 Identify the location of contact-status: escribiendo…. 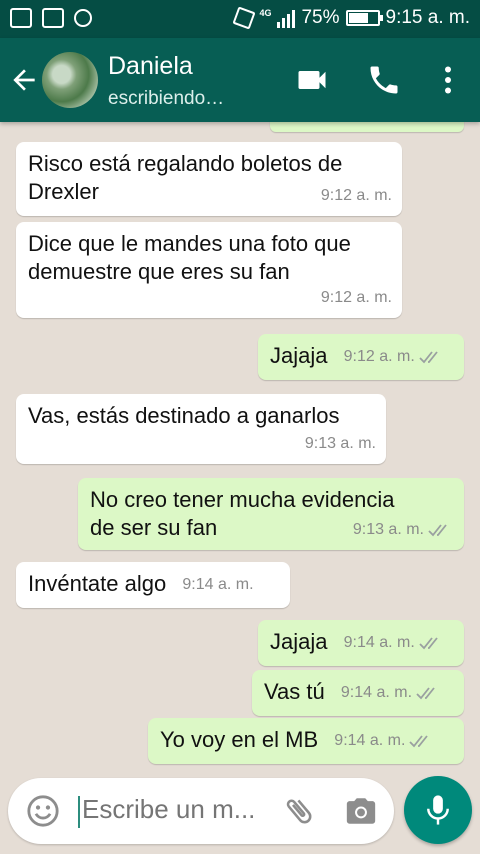
(166, 98).